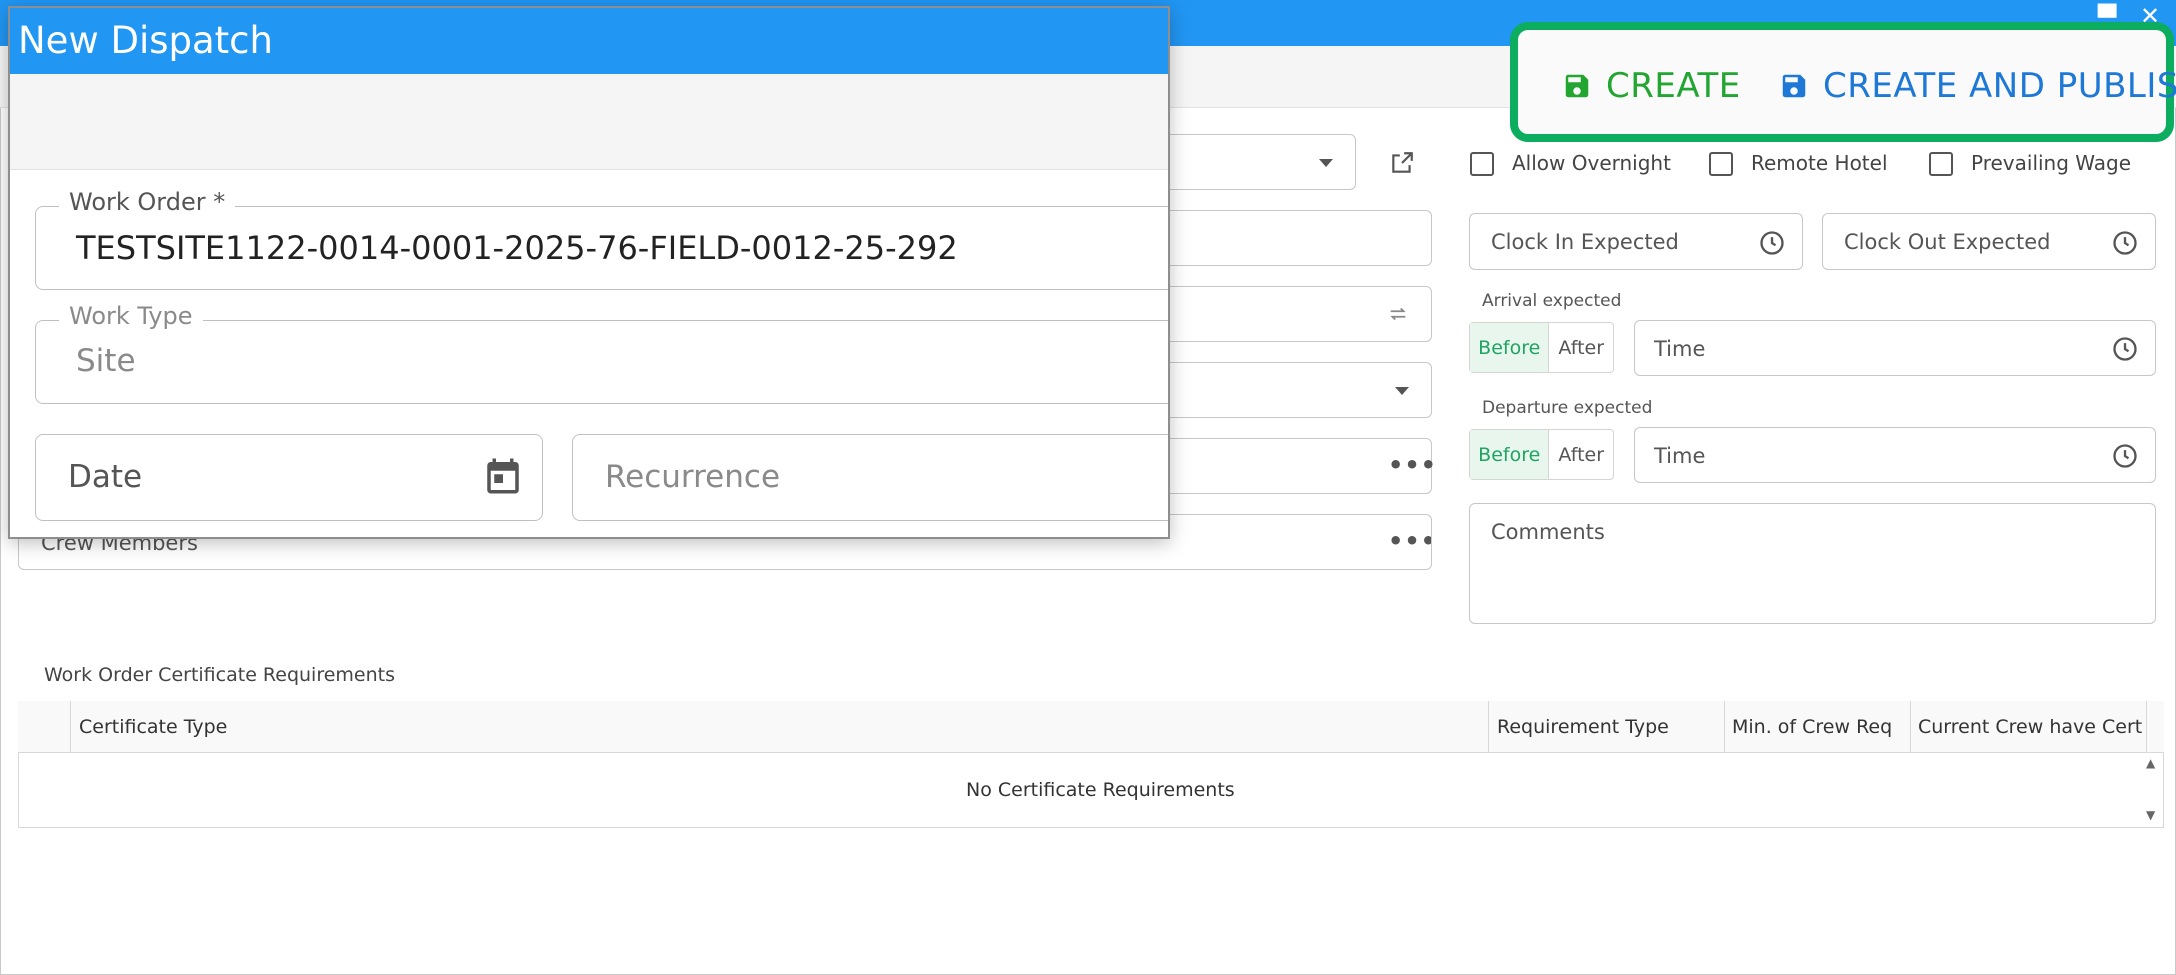 The image size is (2176, 975). I want to click on create-and-publish-label: CREATE AND PUBLISH, so click(1999, 86).